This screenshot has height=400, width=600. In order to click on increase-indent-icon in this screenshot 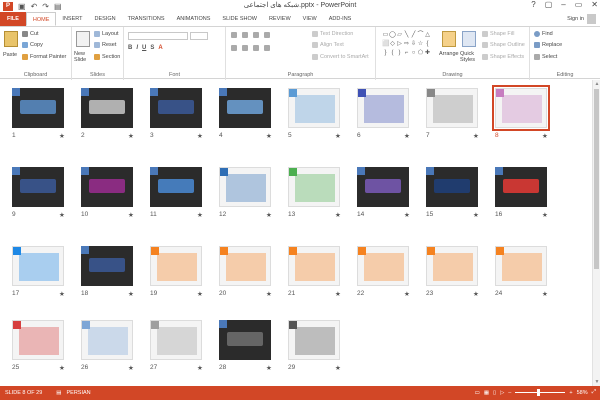, I will do `click(267, 35)`.